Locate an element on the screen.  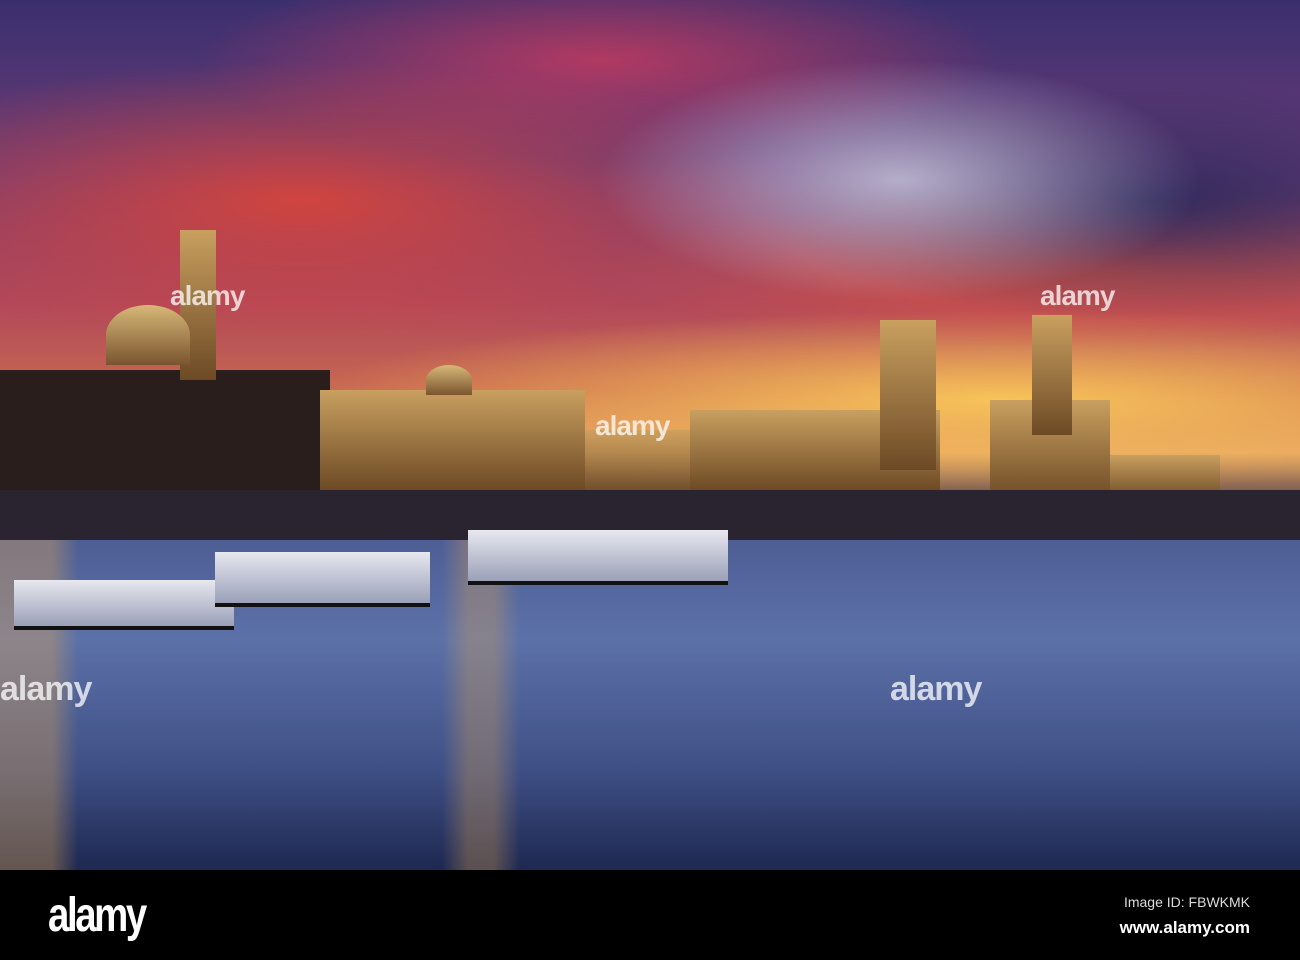
website-link: www.alamy.com is located at coordinates (1185, 928).